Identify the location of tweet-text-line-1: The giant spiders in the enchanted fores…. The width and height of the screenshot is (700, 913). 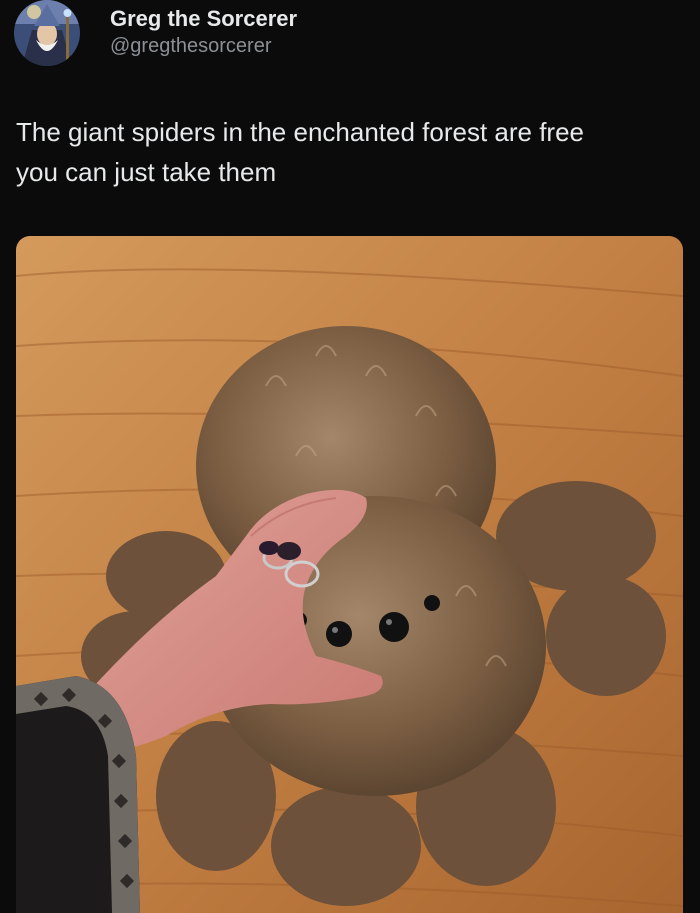
(300, 132).